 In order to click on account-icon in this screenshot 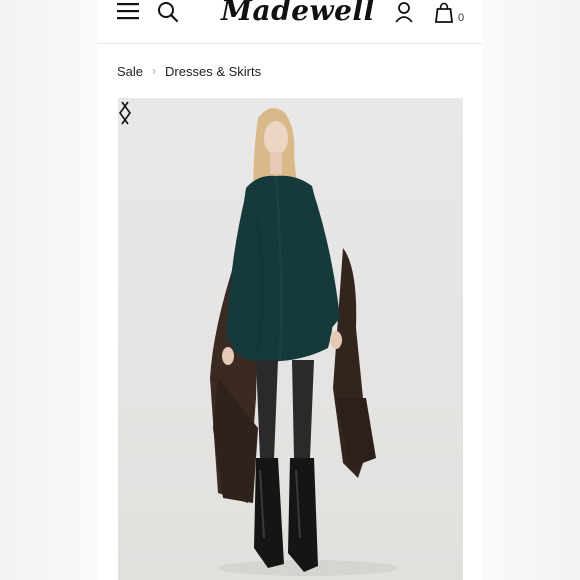, I will do `click(404, 12)`.